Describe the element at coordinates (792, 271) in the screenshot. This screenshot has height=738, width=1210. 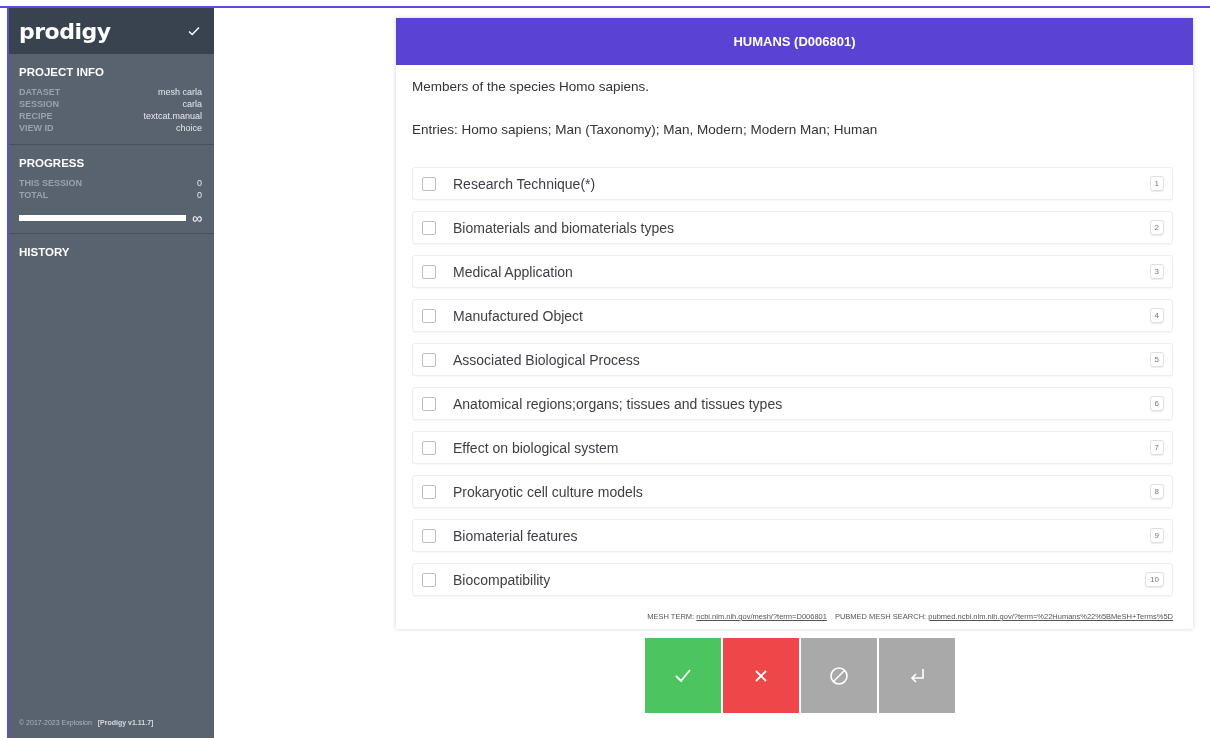
I see `choice-option: Medical Application 3` at that location.